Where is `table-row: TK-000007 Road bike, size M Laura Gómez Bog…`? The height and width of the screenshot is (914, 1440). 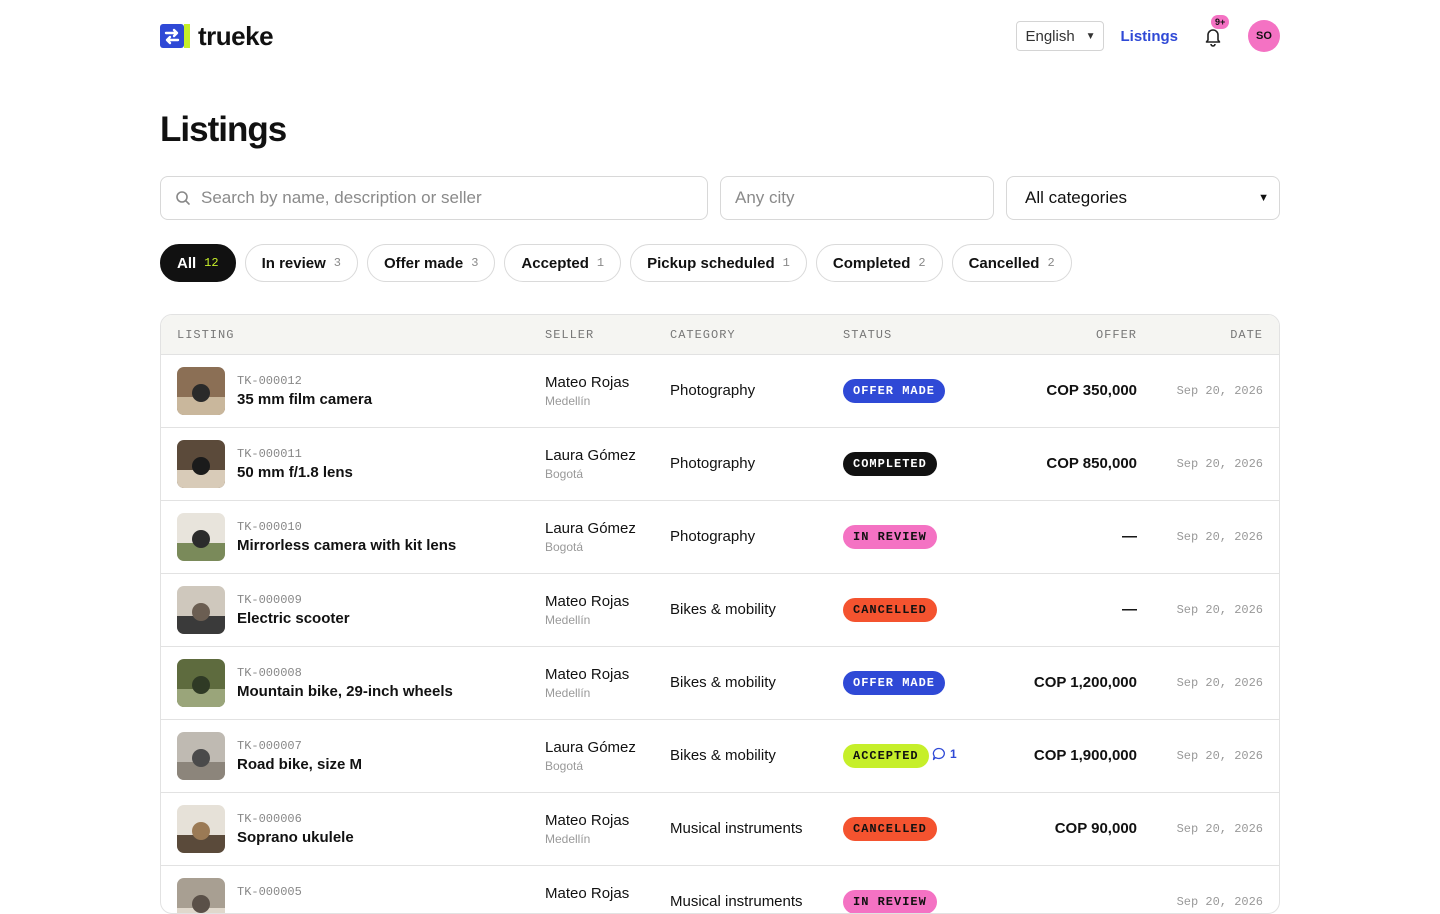
table-row: TK-000007 Road bike, size M Laura Gómez Bog… is located at coordinates (720, 756).